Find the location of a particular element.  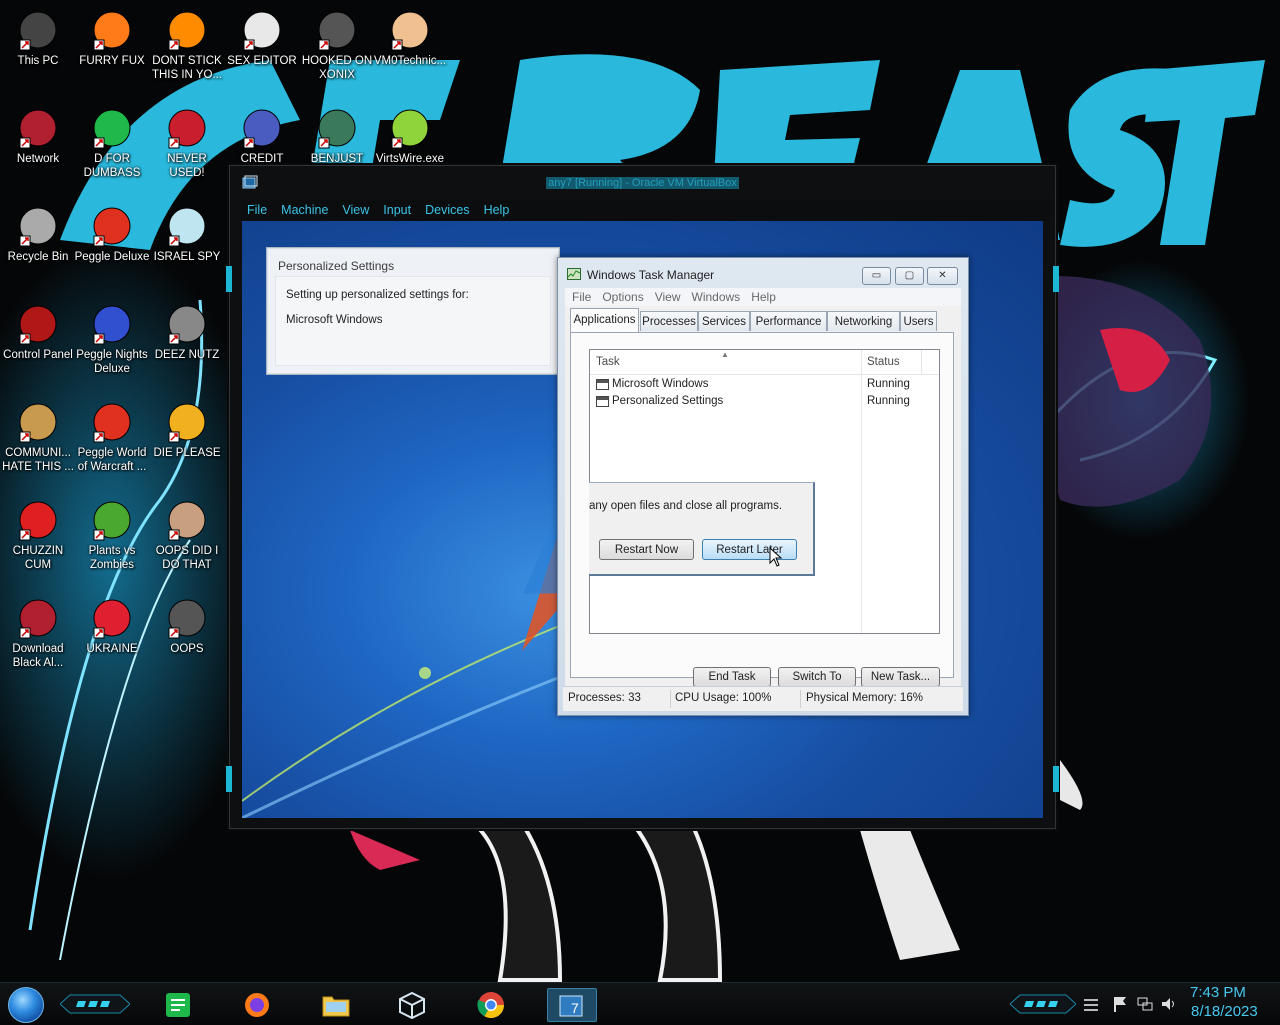

list-header: ▲ Task Status is located at coordinates (764, 362).